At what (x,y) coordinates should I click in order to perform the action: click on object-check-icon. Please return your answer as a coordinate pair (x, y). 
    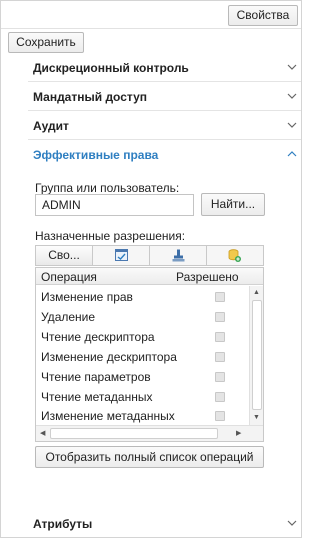
    Looking at the image, I should click on (121, 255).